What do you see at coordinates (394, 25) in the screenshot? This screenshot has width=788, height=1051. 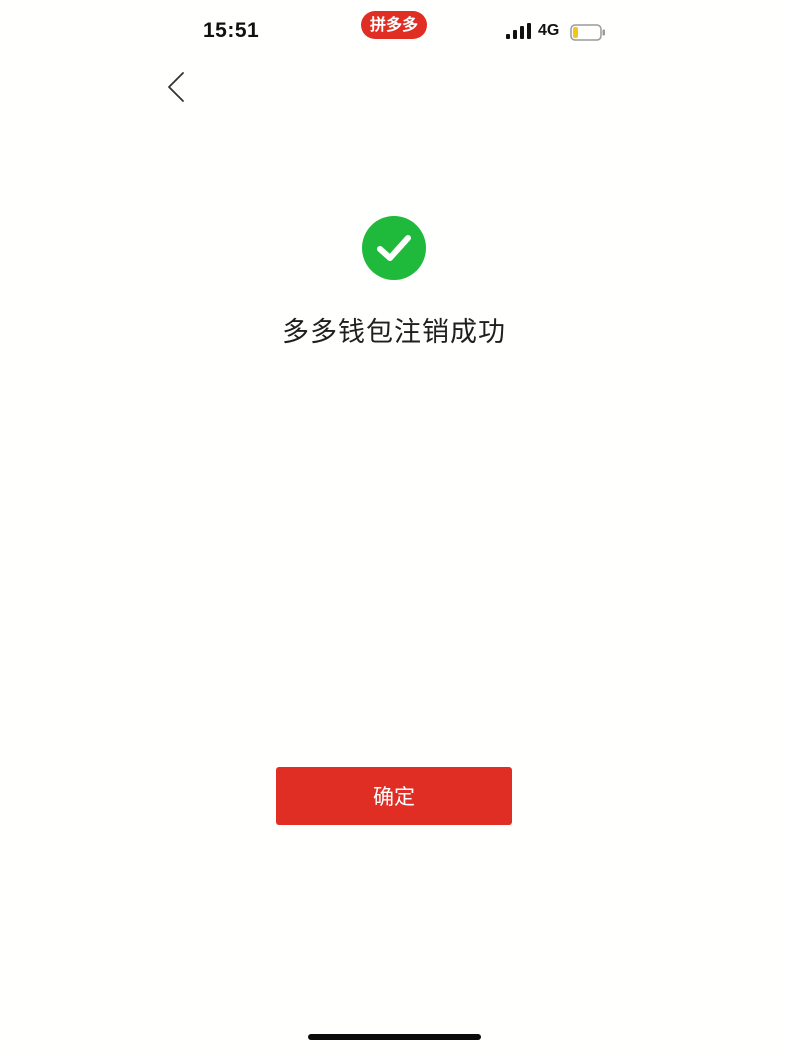 I see `app-badge: 拼多多` at bounding box center [394, 25].